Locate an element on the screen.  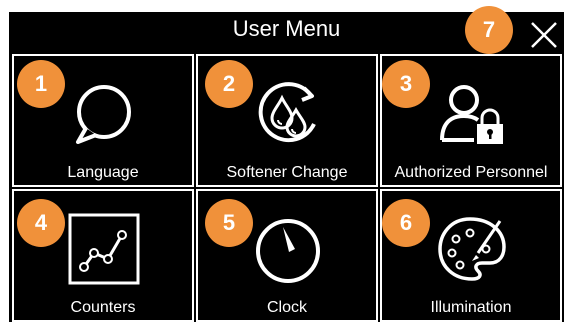
badge-3: 3 is located at coordinates (406, 84).